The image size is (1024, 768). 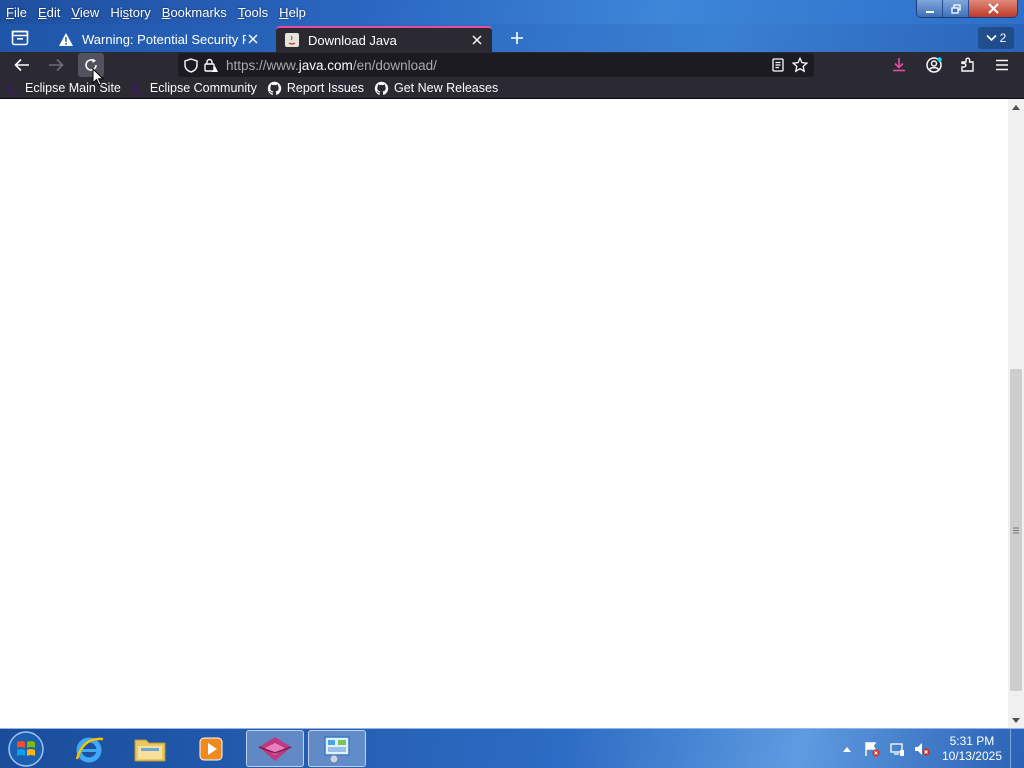 I want to click on media-player-icon, so click(x=211, y=748).